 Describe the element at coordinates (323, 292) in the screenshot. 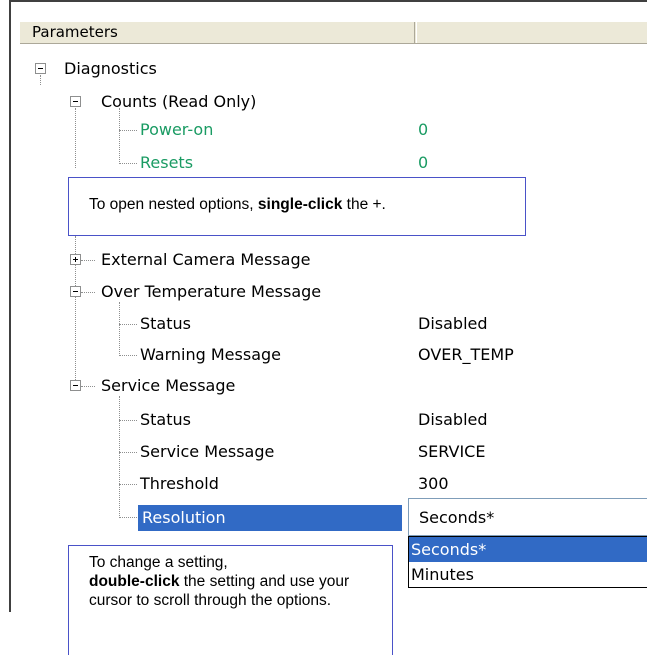

I see `tree-node-over-temperature: Over Temperature Message` at that location.